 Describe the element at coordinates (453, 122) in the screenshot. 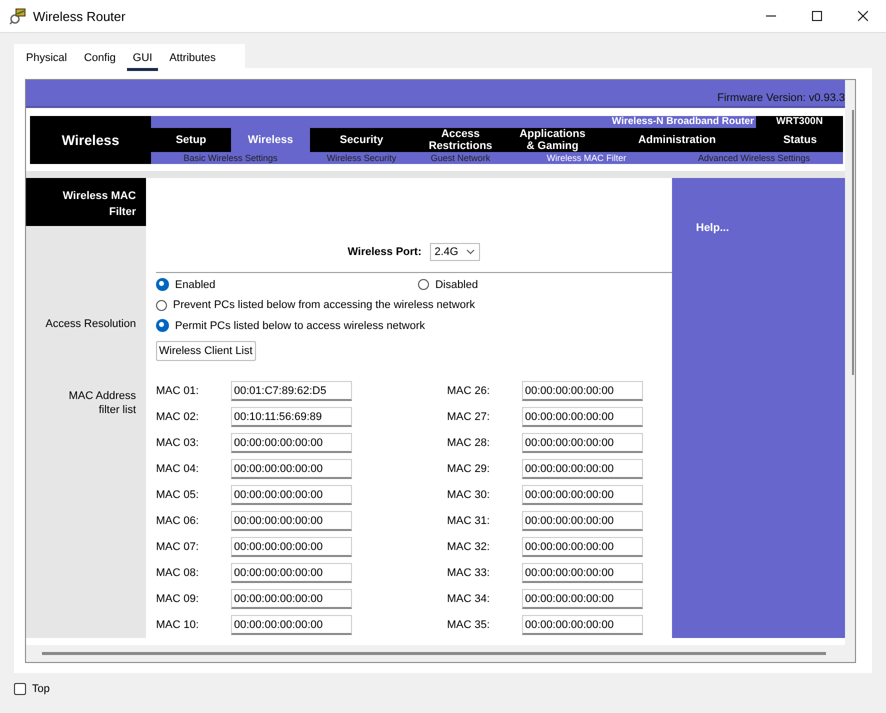

I see `product-name: Wireless-N Broadband Router` at that location.